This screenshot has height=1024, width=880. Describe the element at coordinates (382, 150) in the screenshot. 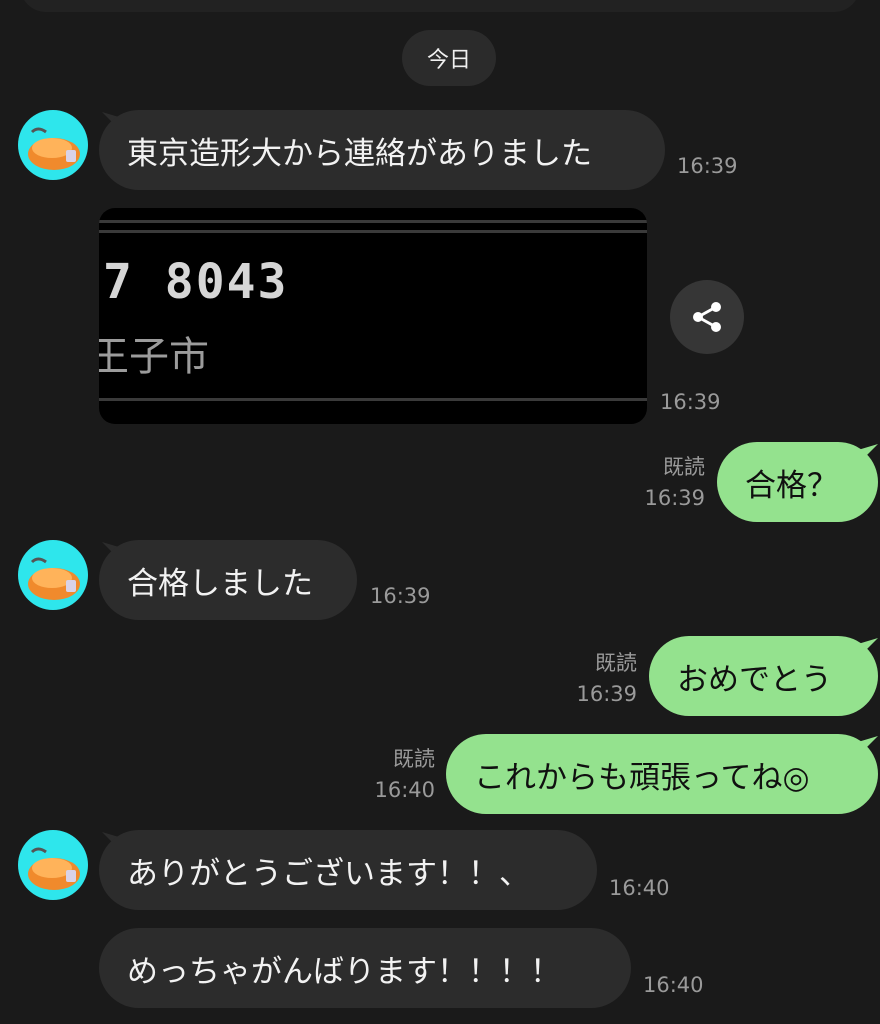

I see `incoming-message: 東京造形大から連絡がありました` at that location.